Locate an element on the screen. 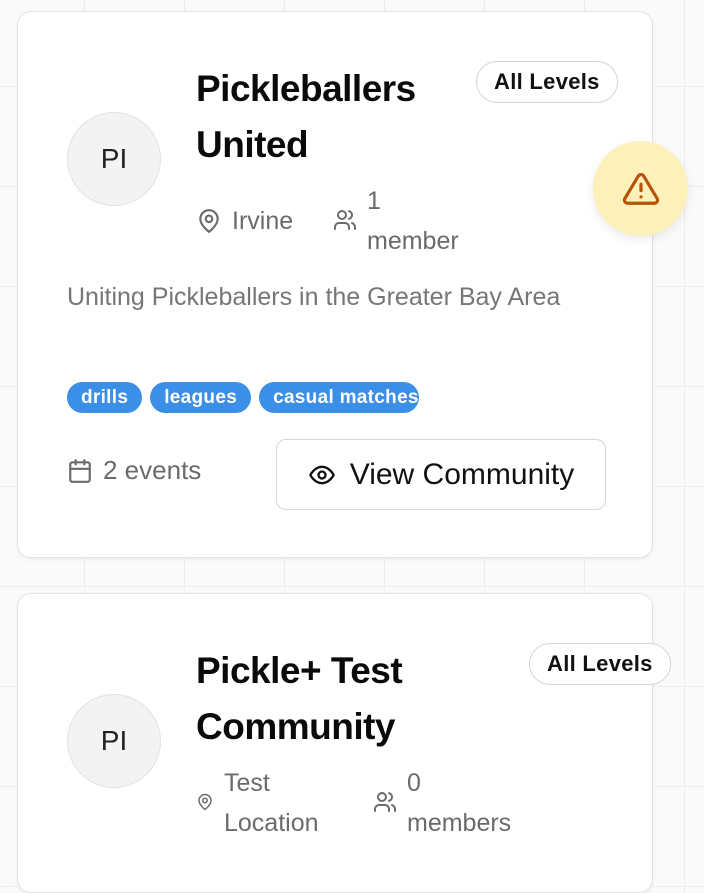 Image resolution: width=704 pixels, height=893 pixels. tag: leagues is located at coordinates (201, 397).